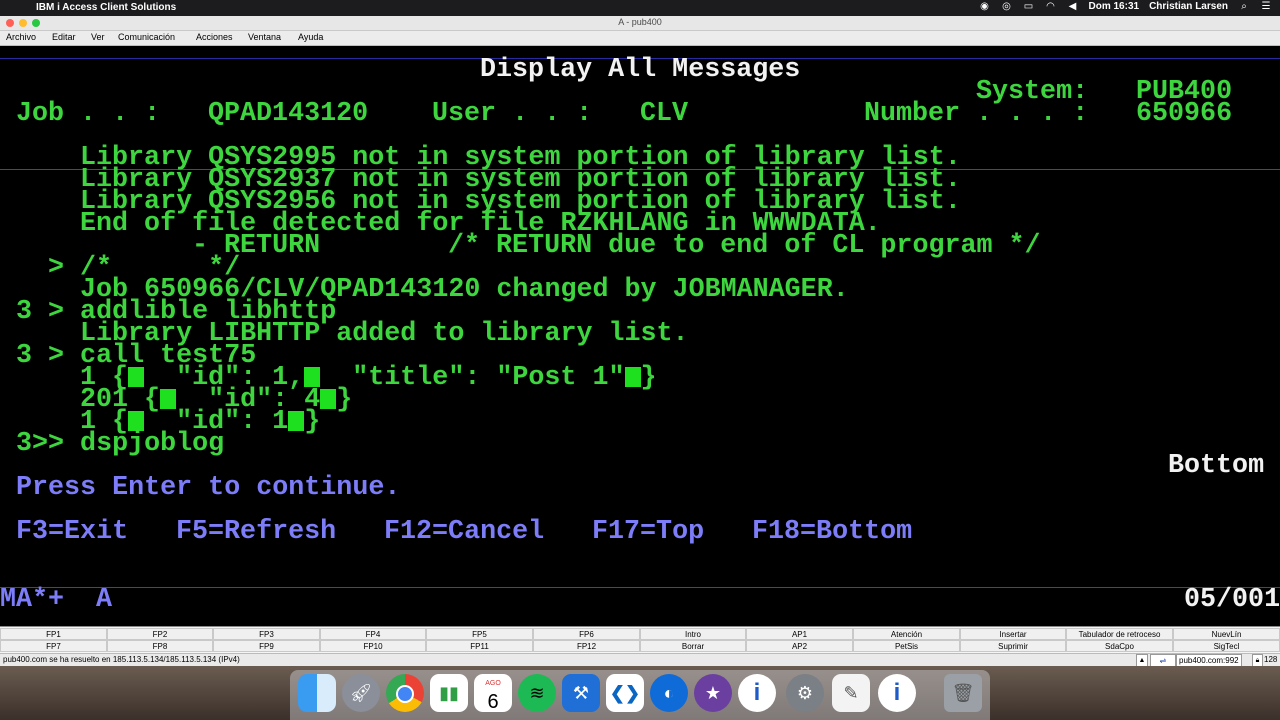  What do you see at coordinates (963, 693) in the screenshot?
I see `trash-icon: 🗑︎` at bounding box center [963, 693].